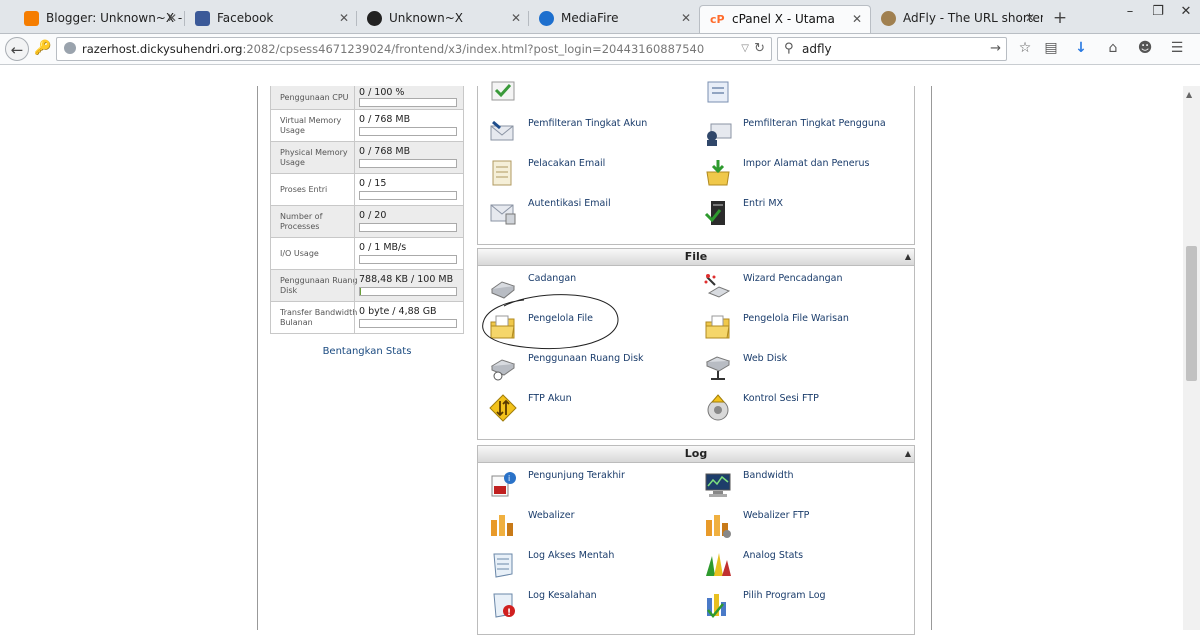 This screenshot has width=1200, height=635. What do you see at coordinates (569, 203) in the screenshot?
I see `panel-item-label: Autentikasi Email` at bounding box center [569, 203].